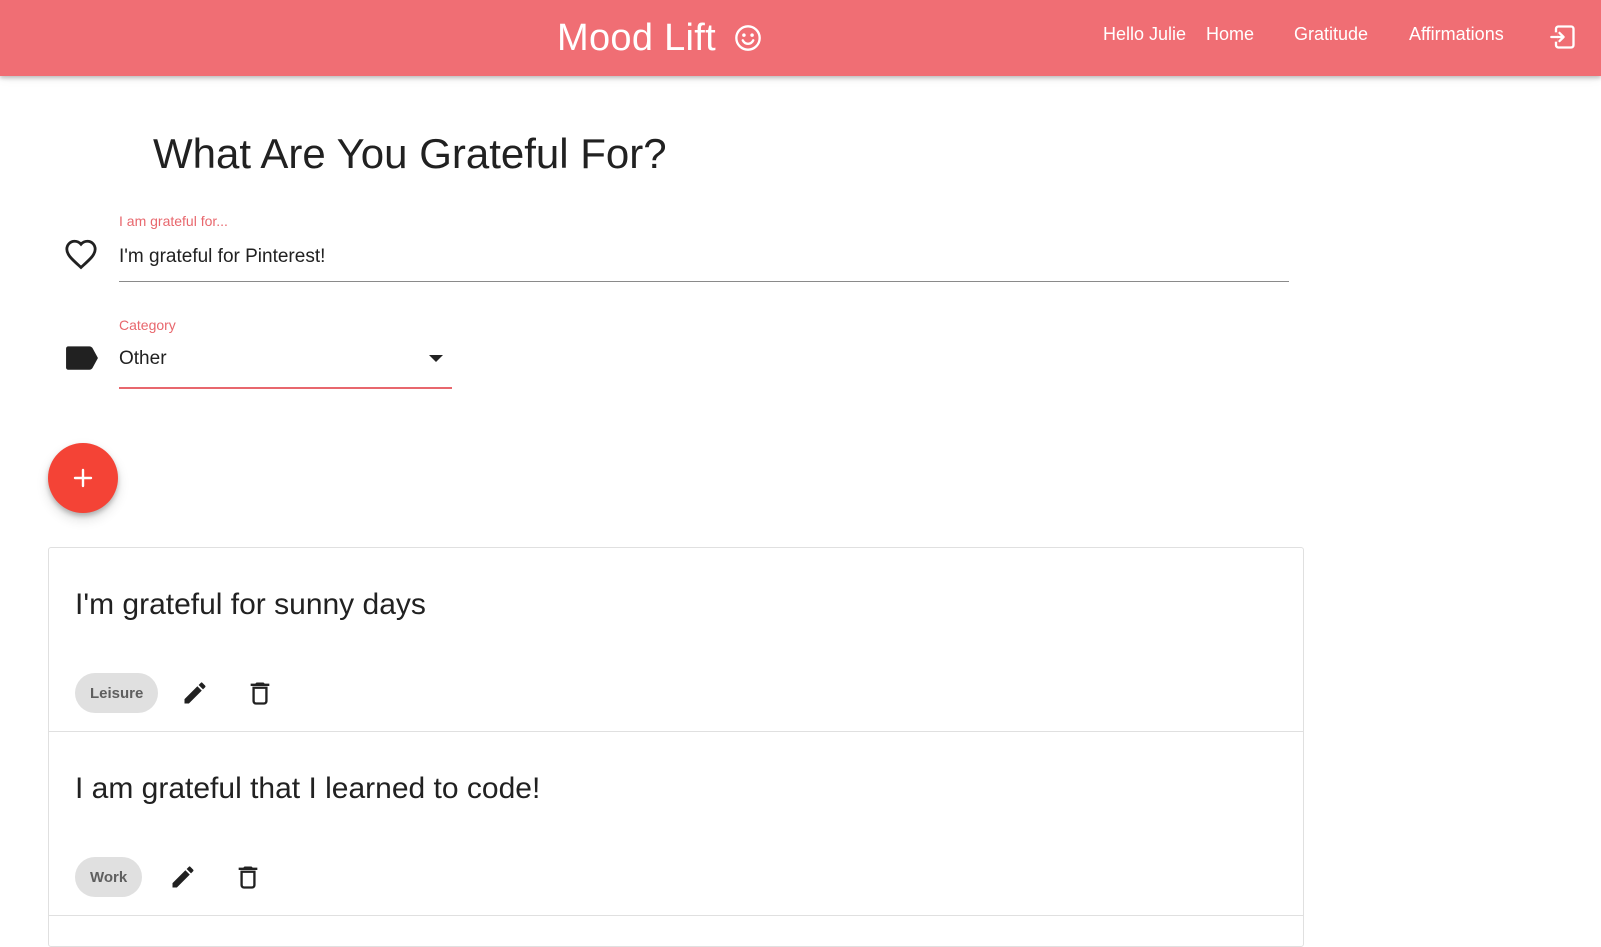  Describe the element at coordinates (117, 693) in the screenshot. I see `category-chip: Leisure` at that location.